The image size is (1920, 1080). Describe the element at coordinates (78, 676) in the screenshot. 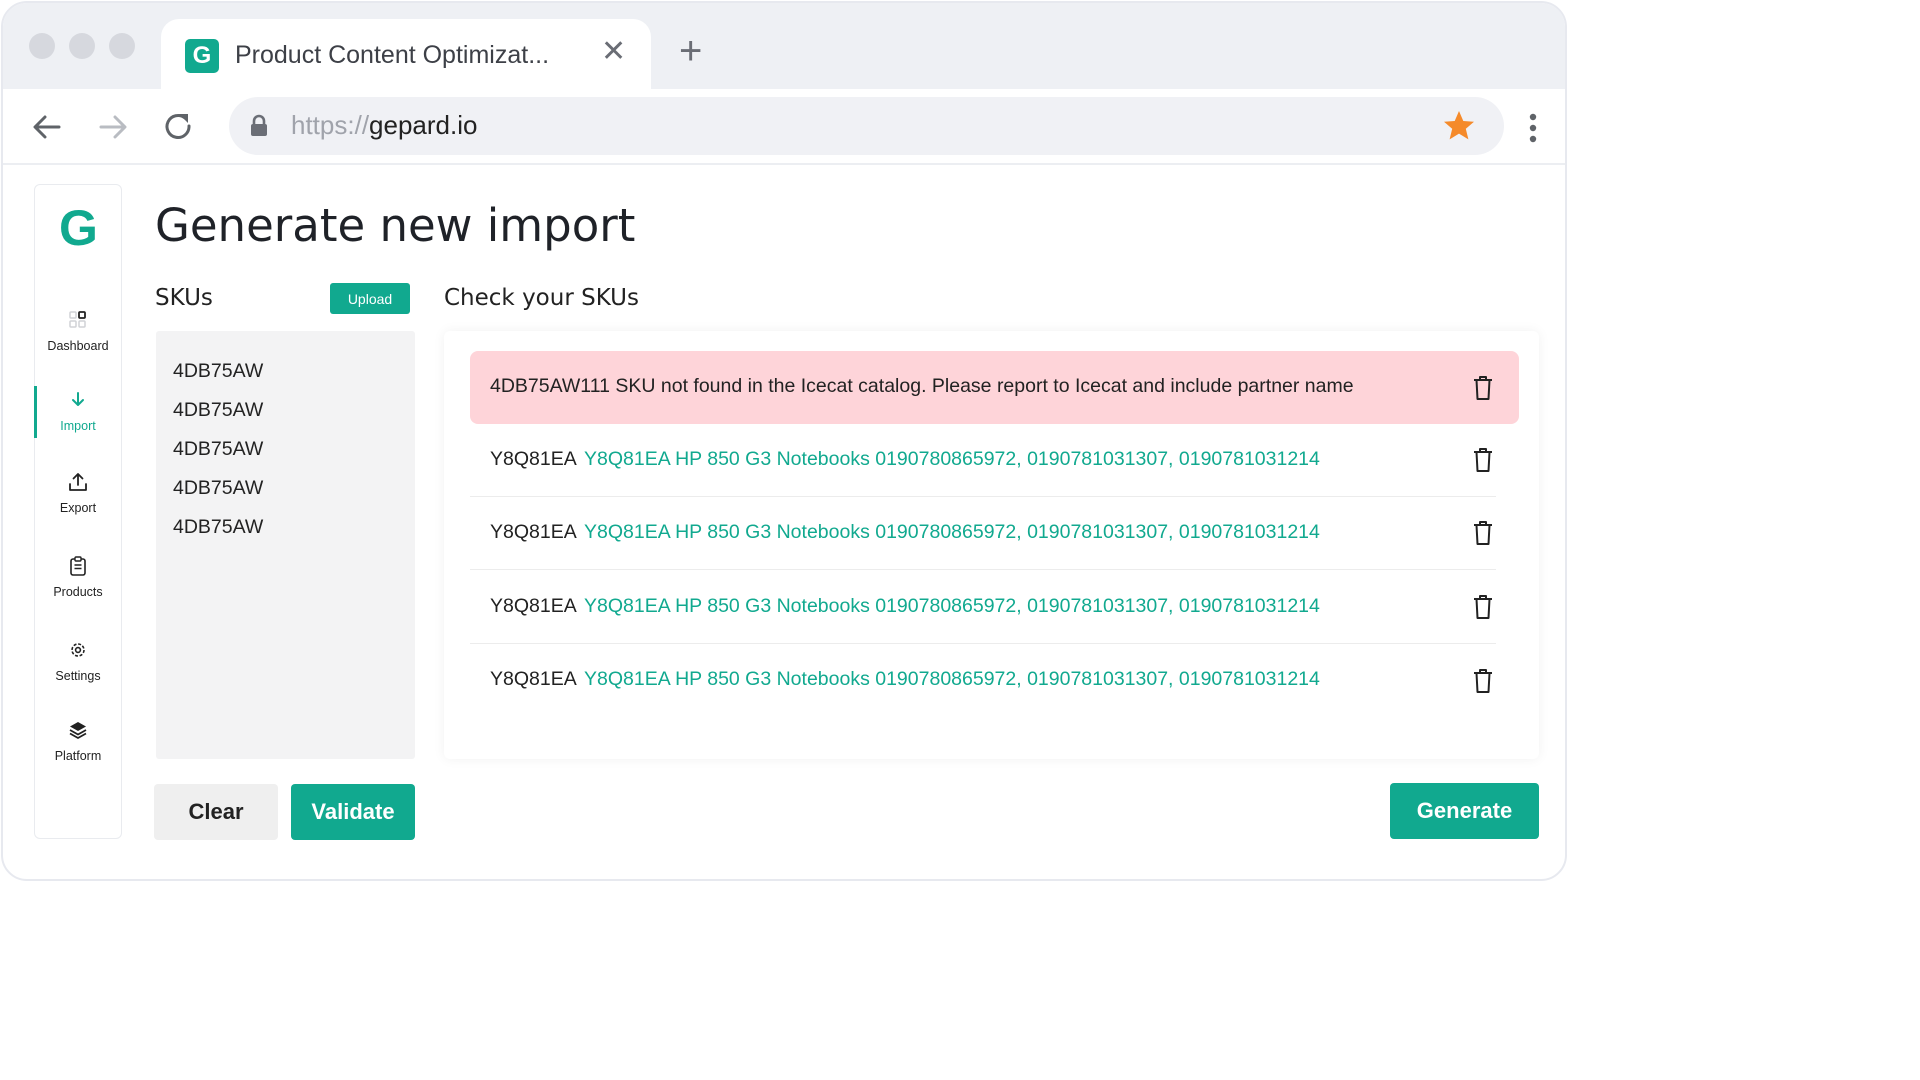

I see `sidebar-item-label: Settings` at that location.